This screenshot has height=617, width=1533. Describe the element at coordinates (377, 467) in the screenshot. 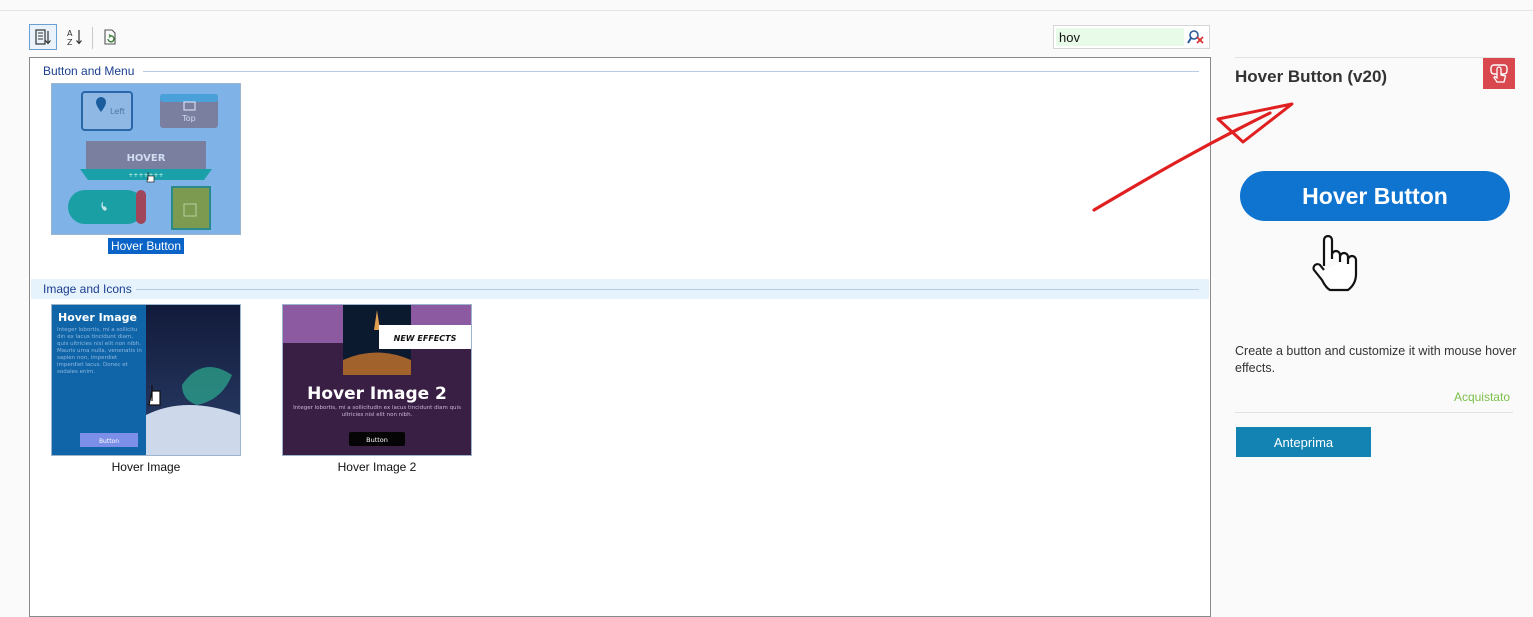

I see `item-label: Hover Image 2` at that location.